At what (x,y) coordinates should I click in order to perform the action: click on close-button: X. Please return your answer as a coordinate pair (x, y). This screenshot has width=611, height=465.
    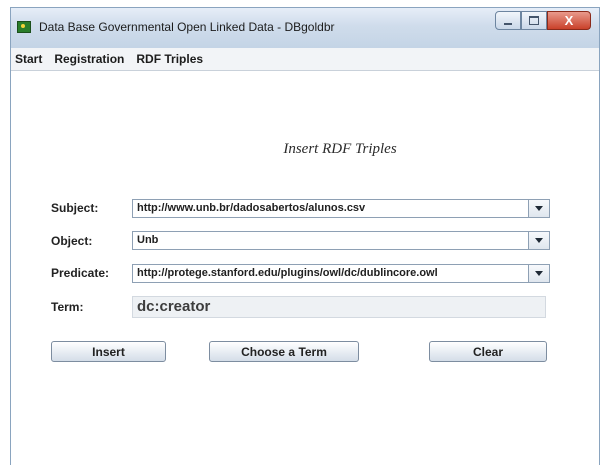
    Looking at the image, I should click on (569, 20).